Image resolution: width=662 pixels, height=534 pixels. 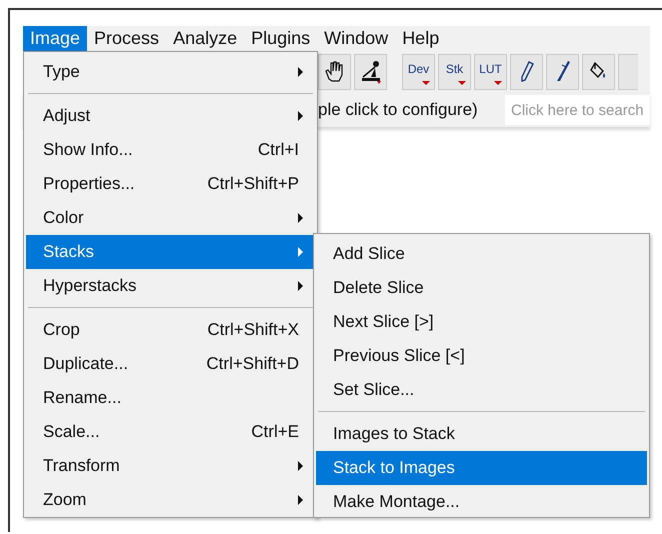 I want to click on search-field: Click here to search, so click(x=577, y=110).